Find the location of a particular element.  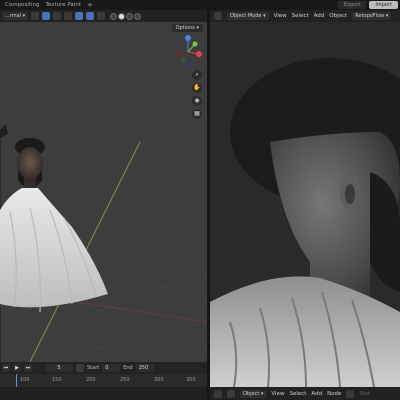

tick-label: 300 is located at coordinates (159, 380).